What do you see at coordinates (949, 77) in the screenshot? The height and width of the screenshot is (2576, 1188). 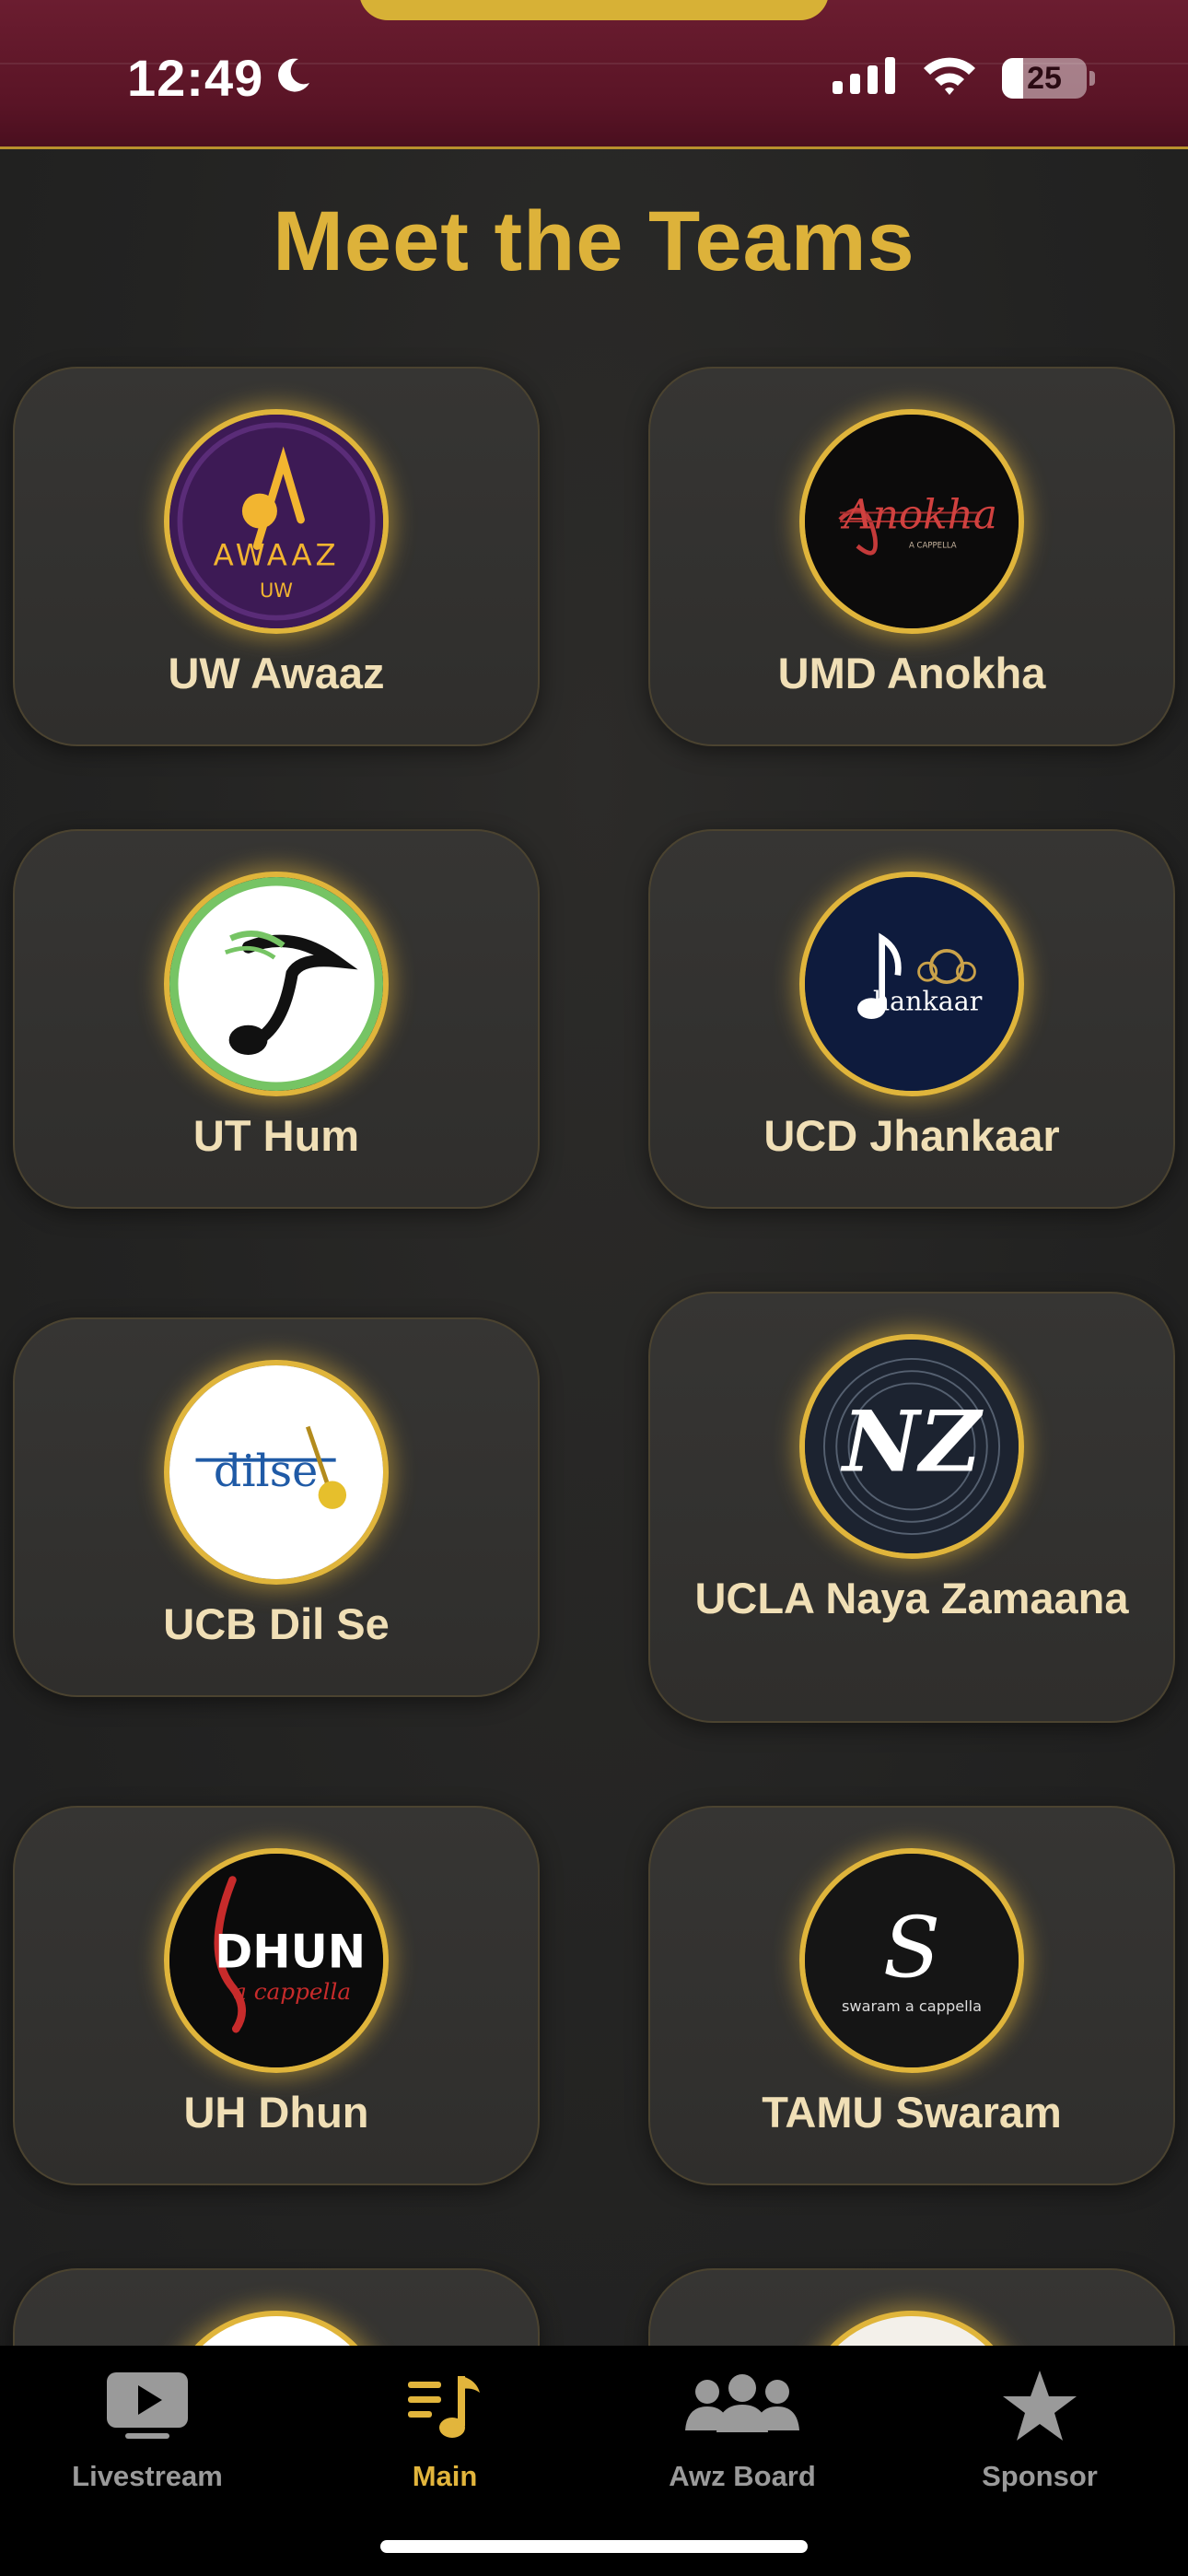 I see `wifi-icon` at bounding box center [949, 77].